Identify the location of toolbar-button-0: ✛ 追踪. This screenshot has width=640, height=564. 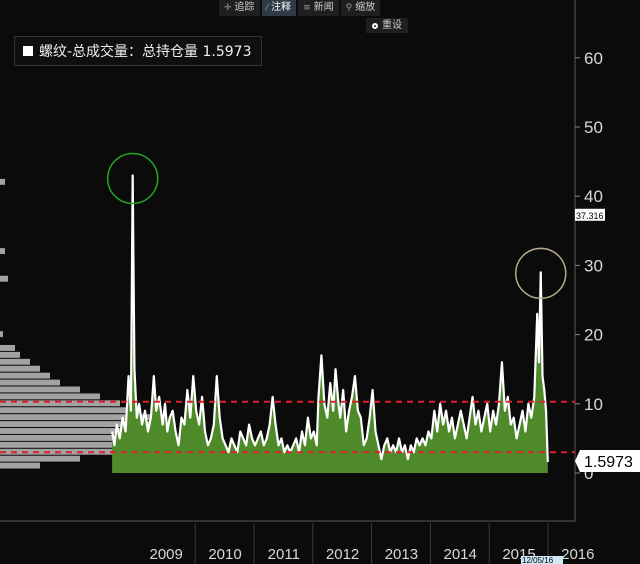
(239, 8).